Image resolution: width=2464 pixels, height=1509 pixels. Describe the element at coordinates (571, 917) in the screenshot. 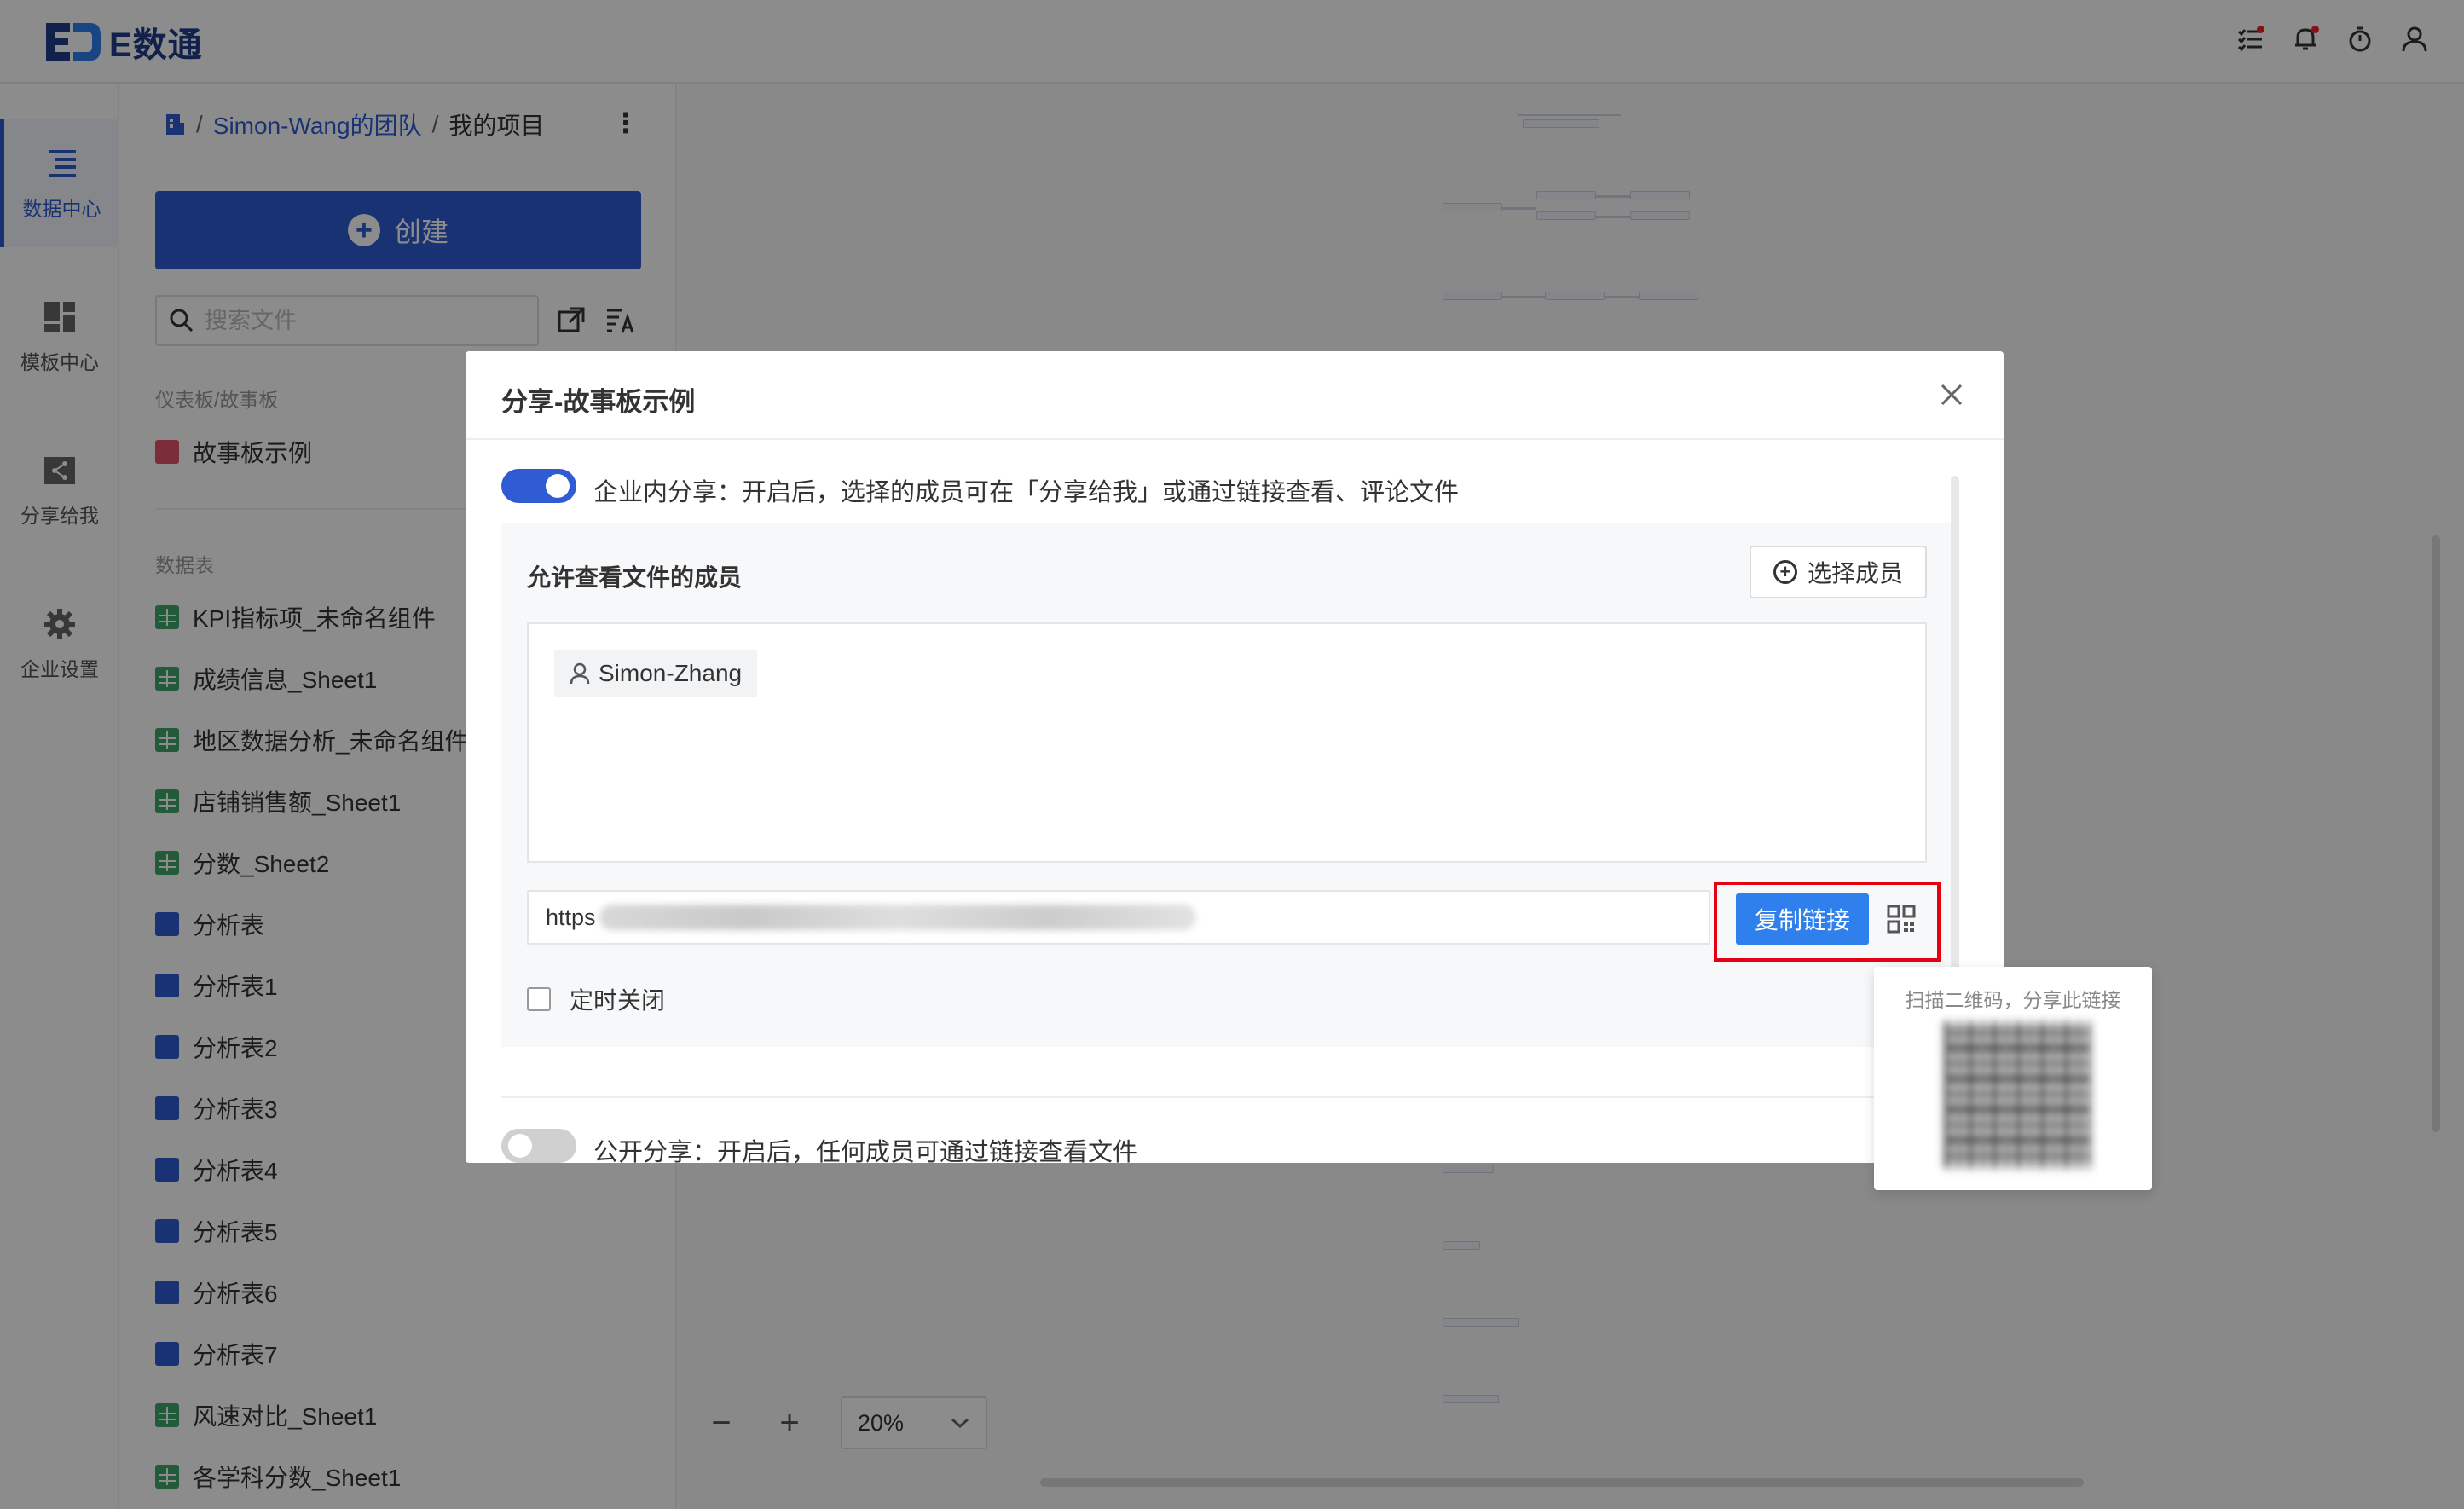

I see `link-prefix: https` at that location.